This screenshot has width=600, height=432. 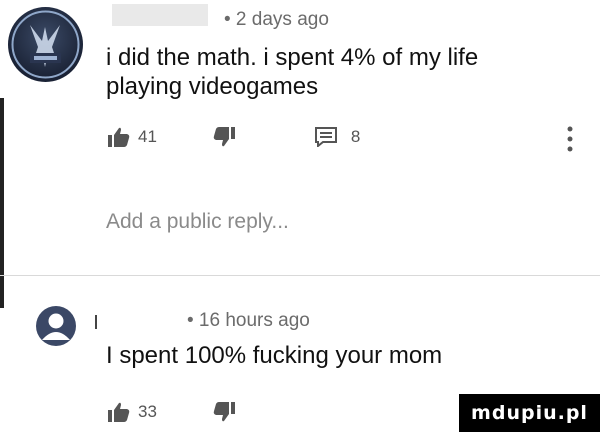 I want to click on comment-text-line2: playing videogames, so click(x=212, y=86).